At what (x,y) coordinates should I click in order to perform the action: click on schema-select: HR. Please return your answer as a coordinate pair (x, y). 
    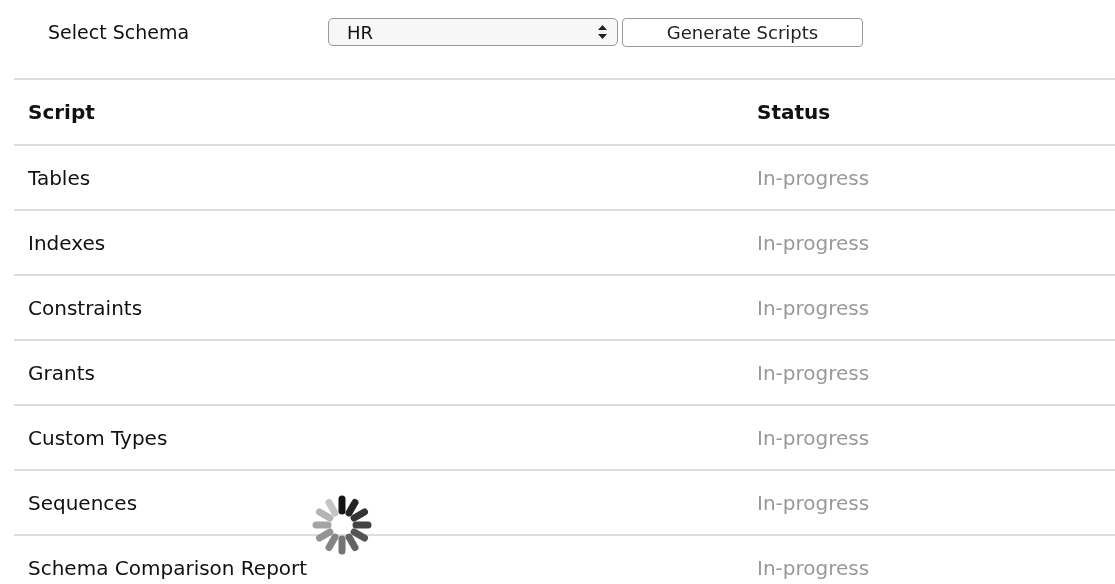
    Looking at the image, I should click on (473, 32).